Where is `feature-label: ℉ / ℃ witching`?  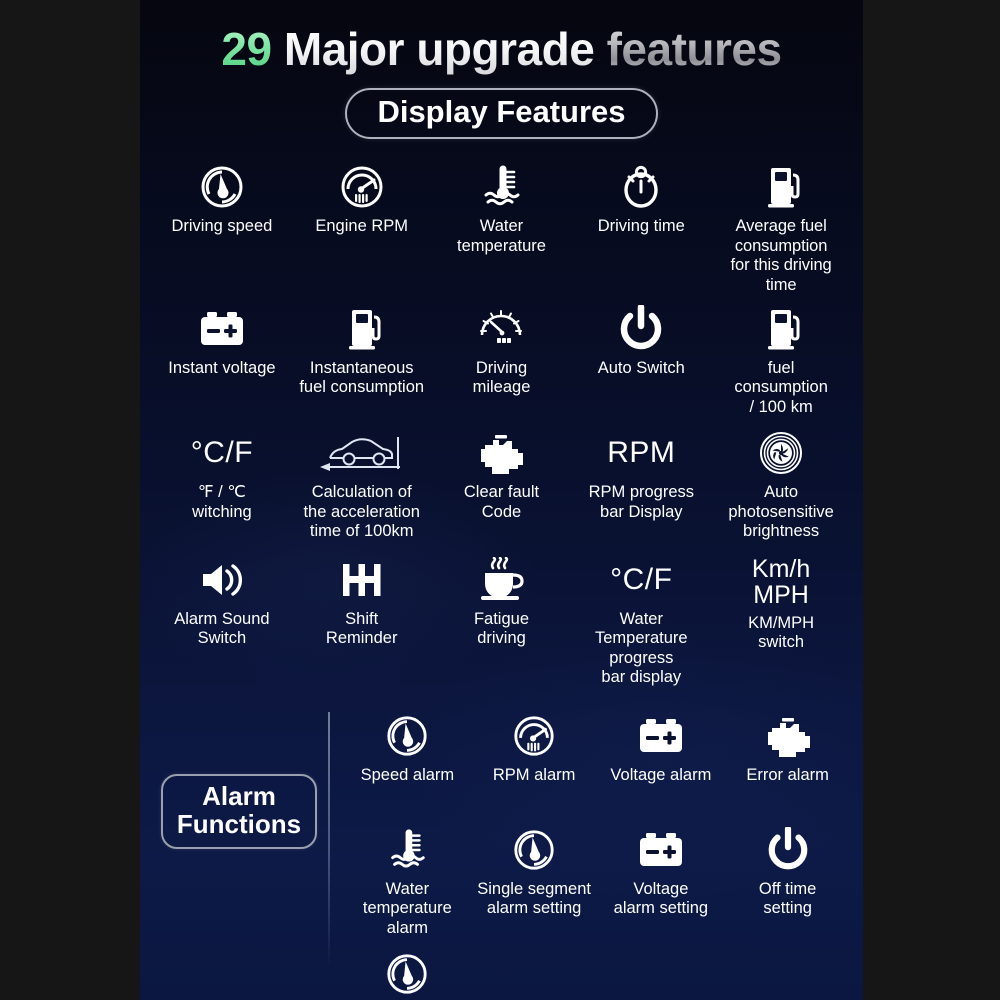
feature-label: ℉ / ℃ witching is located at coordinates (222, 502).